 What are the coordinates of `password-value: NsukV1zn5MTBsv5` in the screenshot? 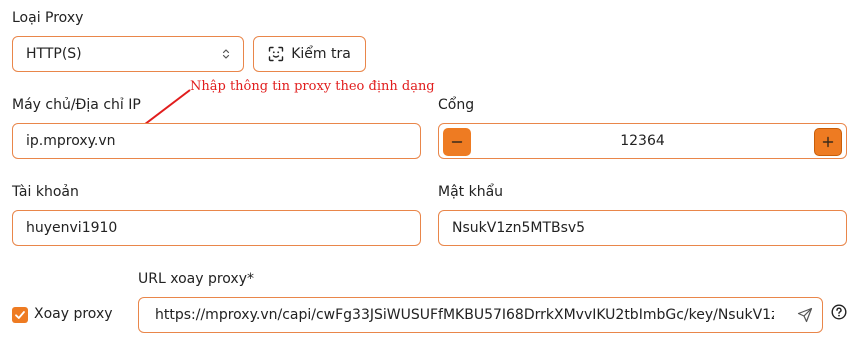 It's located at (519, 228).